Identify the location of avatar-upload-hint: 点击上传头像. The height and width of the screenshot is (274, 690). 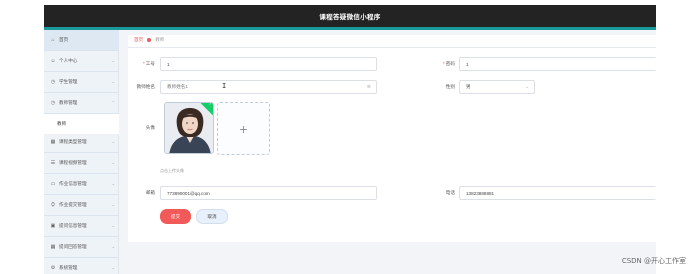
(172, 170).